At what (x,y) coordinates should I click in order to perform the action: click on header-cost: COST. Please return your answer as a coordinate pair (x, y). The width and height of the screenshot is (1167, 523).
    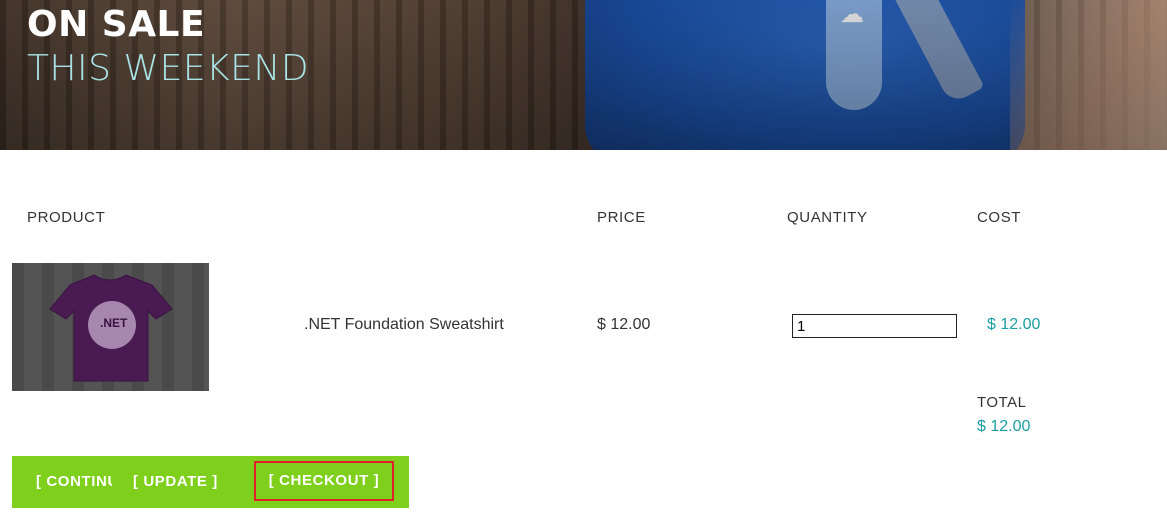
    Looking at the image, I should click on (999, 217).